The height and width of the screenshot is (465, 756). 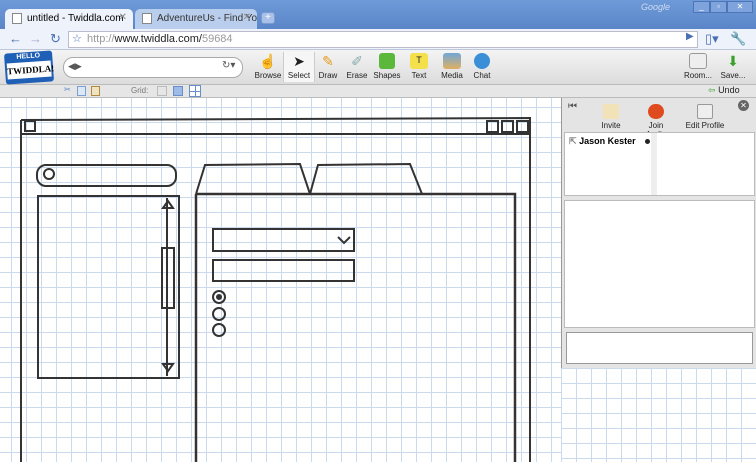 I want to click on user-list-scrollbar, so click(x=654, y=164).